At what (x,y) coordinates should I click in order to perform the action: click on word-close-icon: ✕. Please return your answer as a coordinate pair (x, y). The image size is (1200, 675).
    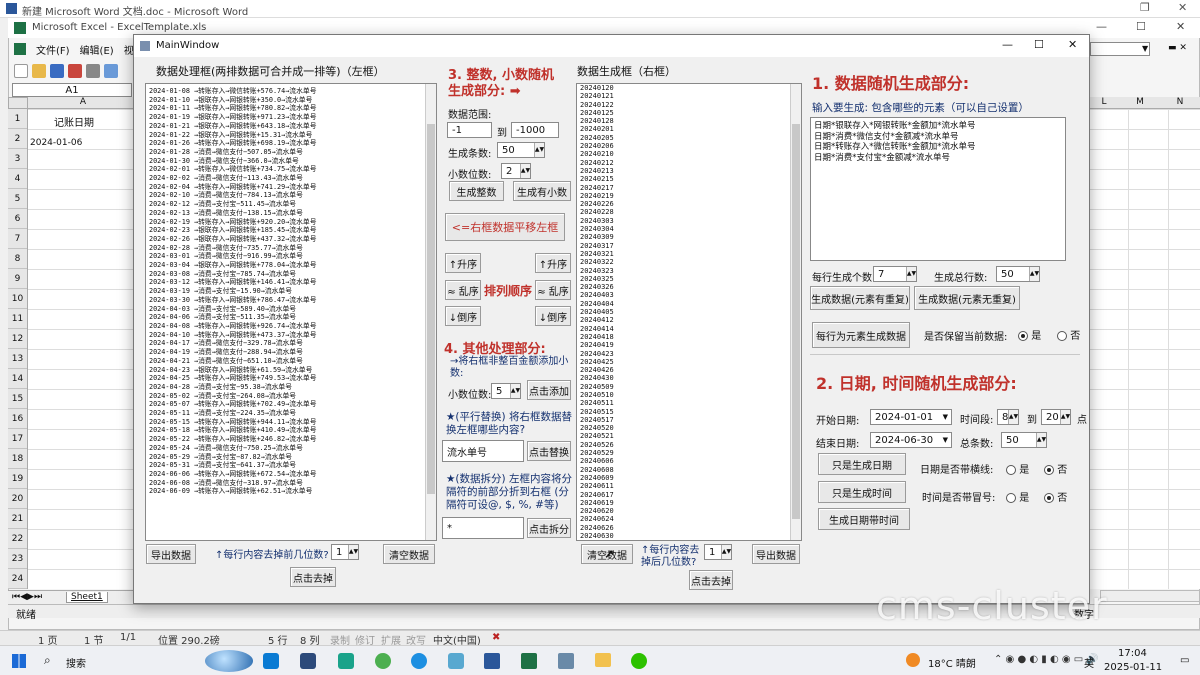
    Looking at the image, I should click on (1182, 7).